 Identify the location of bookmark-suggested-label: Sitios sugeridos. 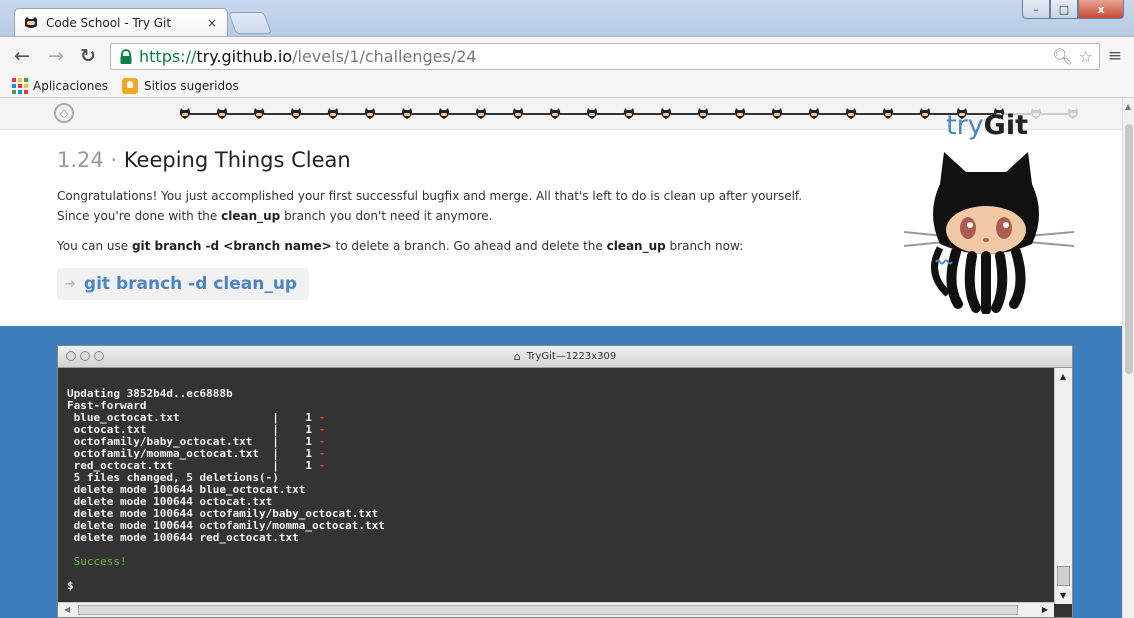
(191, 85).